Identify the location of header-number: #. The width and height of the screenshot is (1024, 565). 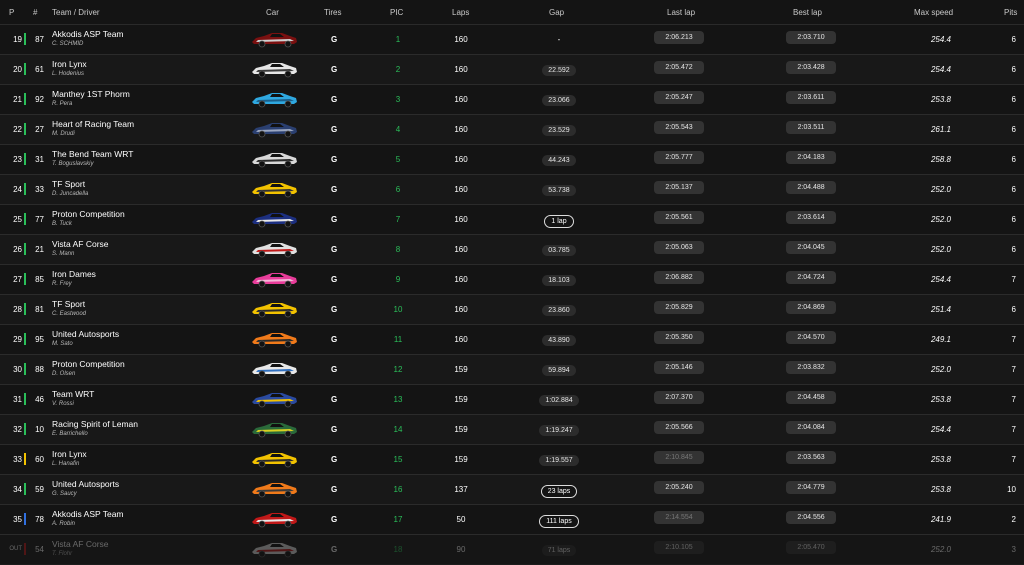
(35, 12).